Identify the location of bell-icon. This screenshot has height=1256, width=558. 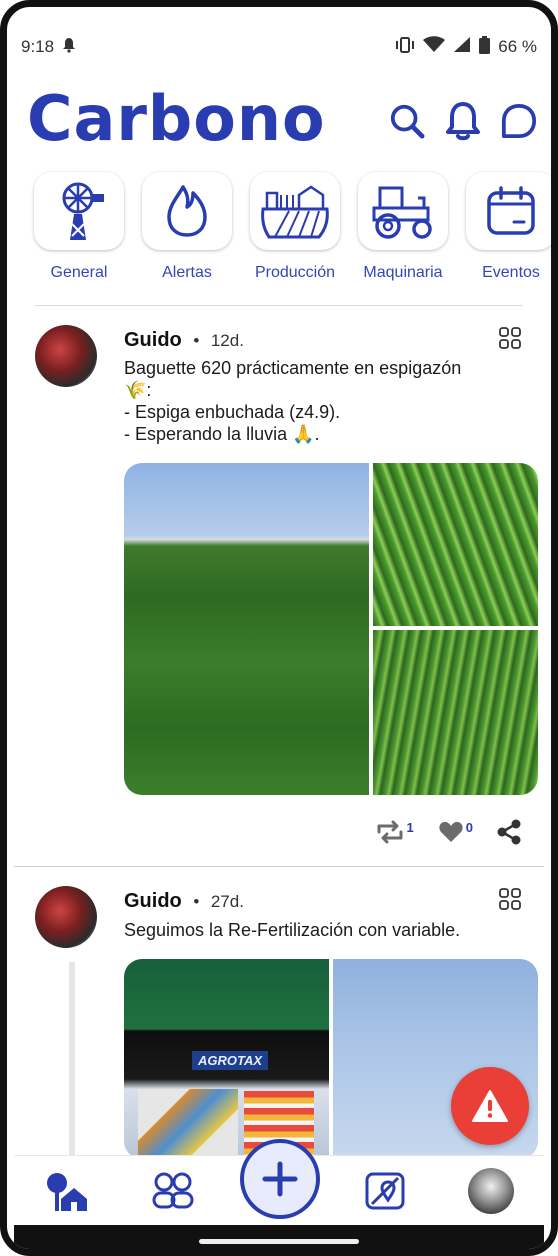
(463, 121).